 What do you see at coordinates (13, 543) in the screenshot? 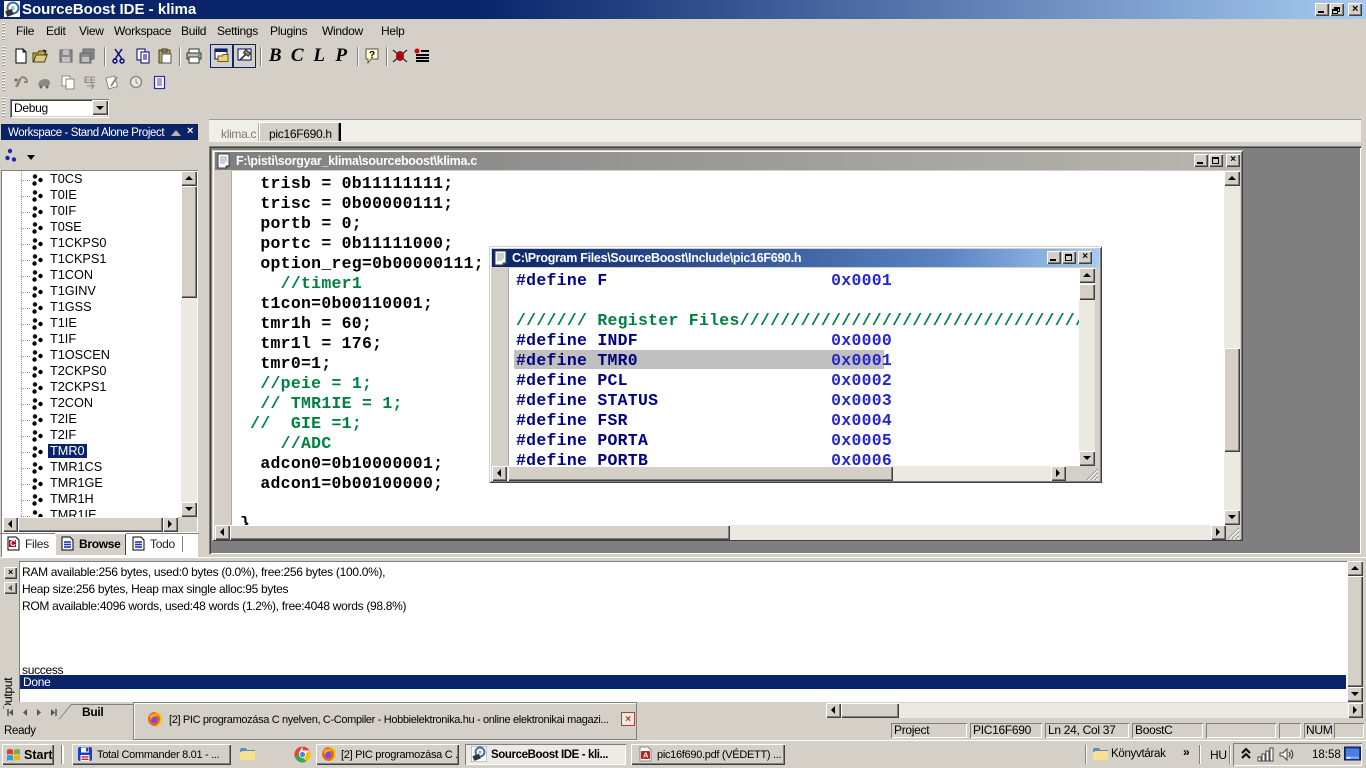
I see `svg-text: C` at bounding box center [13, 543].